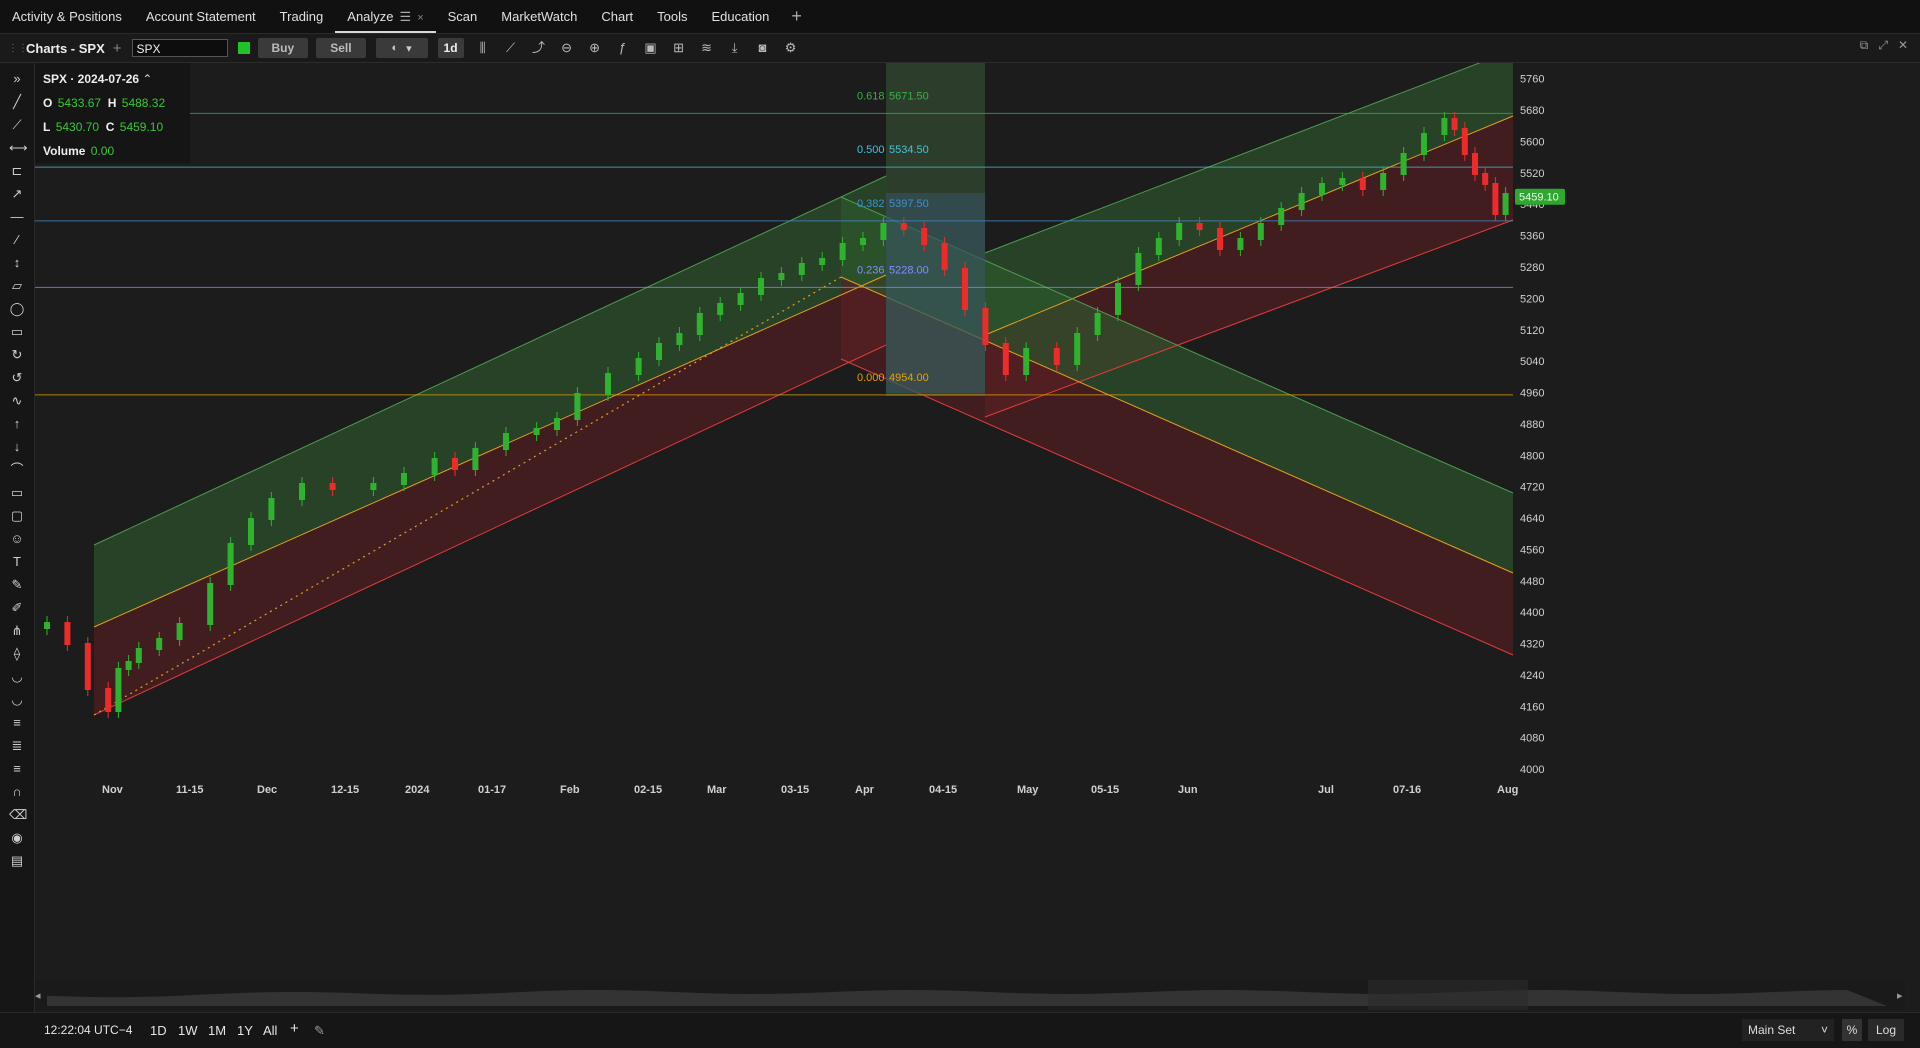 This screenshot has width=1920, height=1048. I want to click on percent-toggle: %, so click(1852, 1030).